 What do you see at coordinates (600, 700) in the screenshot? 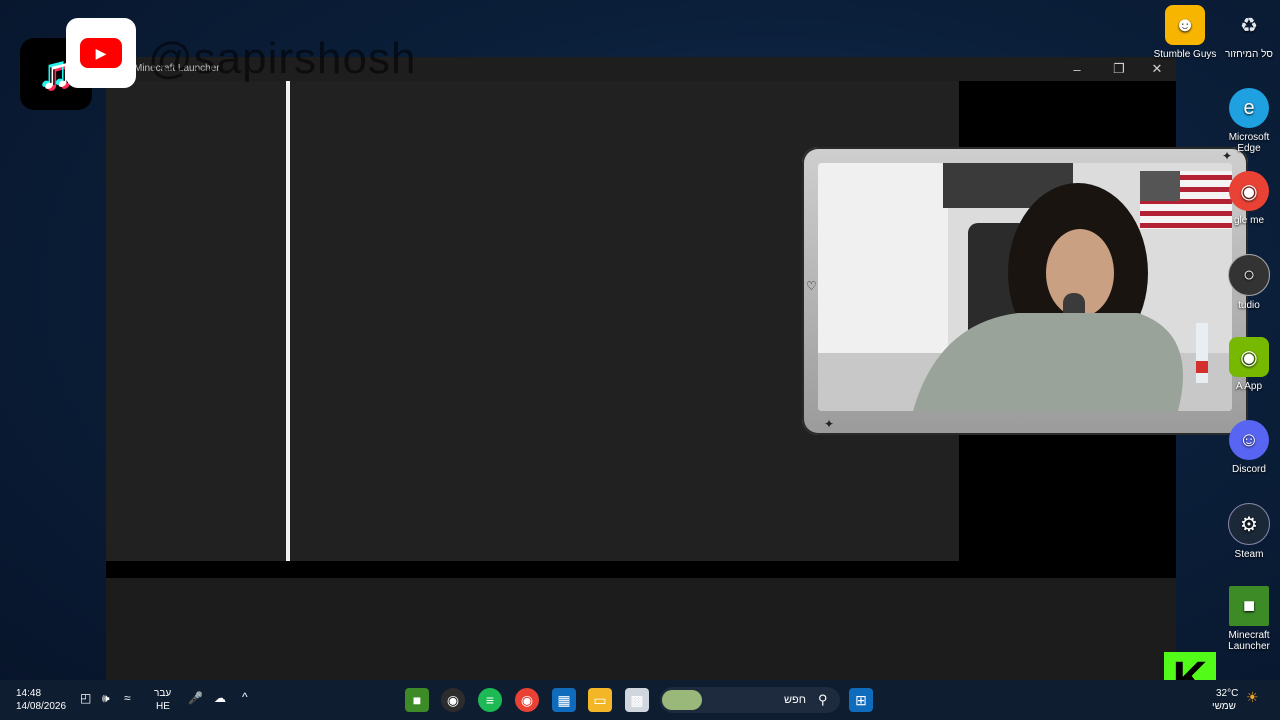
I see `taskbar-explorer-icon: ▭` at bounding box center [600, 700].